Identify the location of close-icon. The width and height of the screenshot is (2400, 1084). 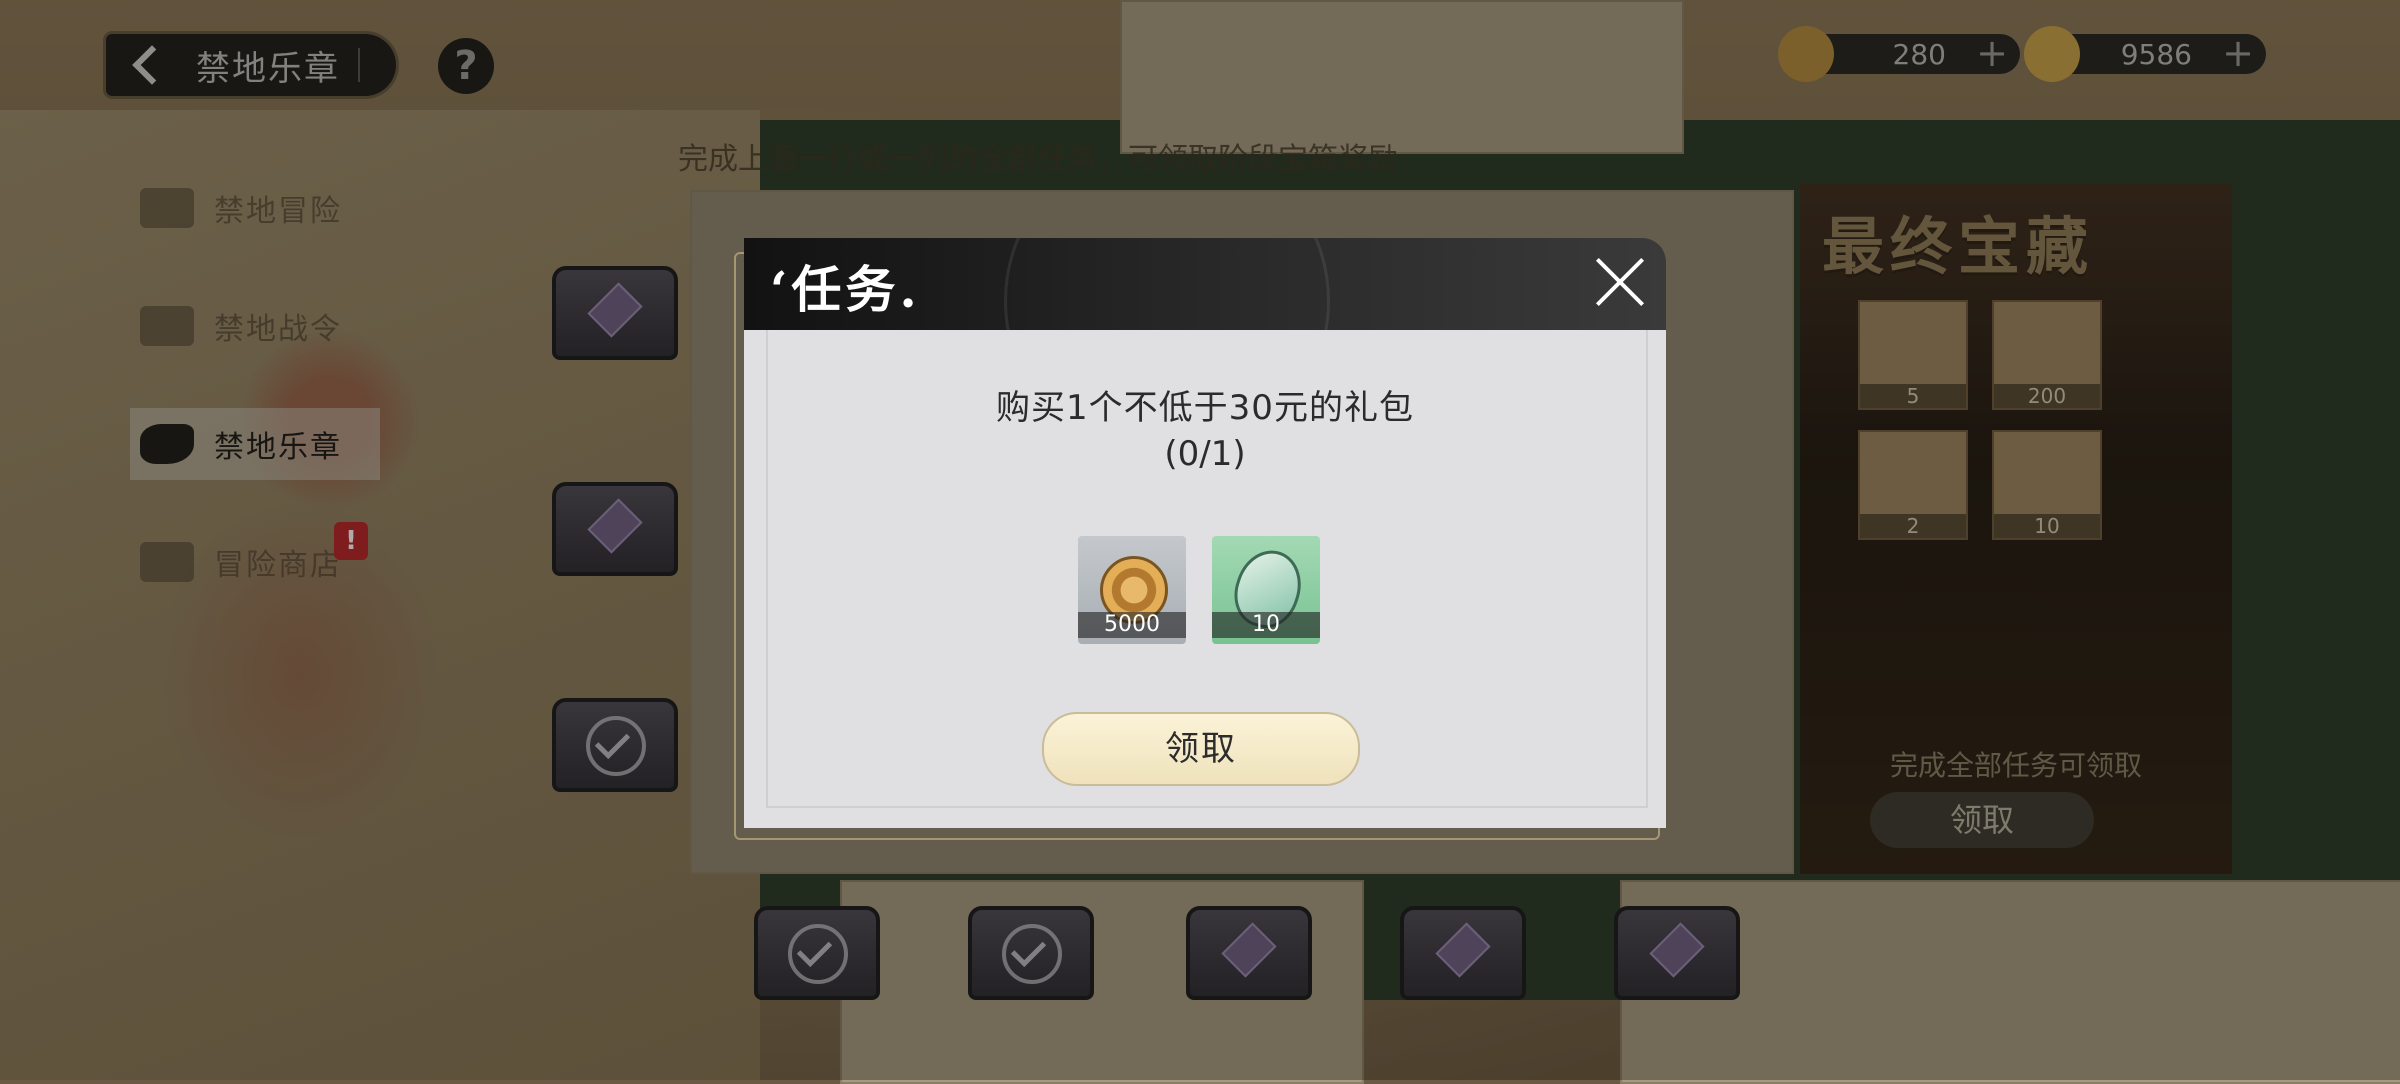
(1620, 282).